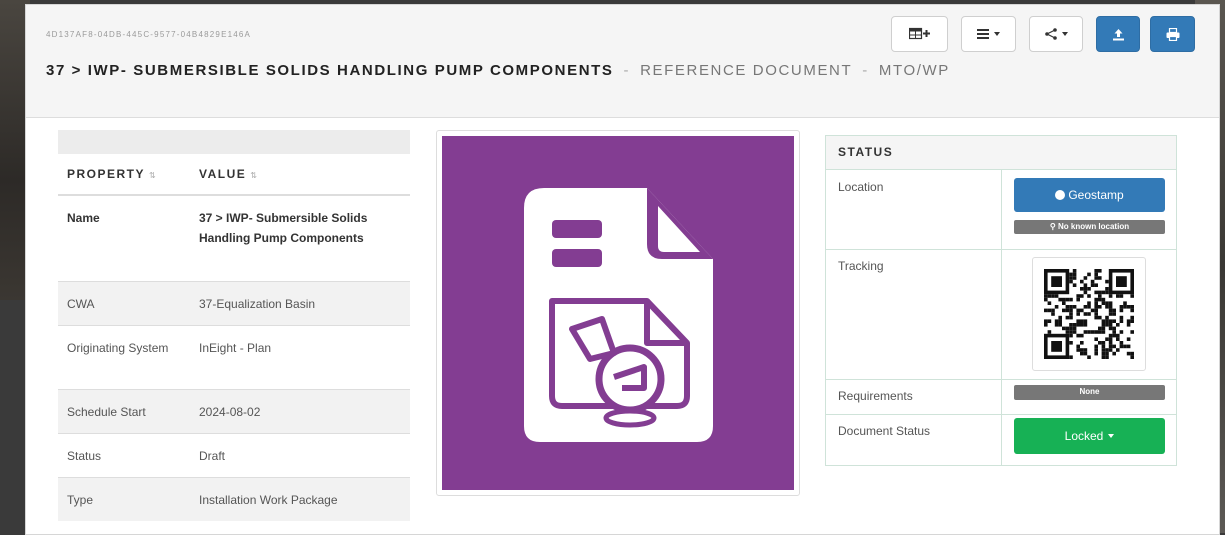  What do you see at coordinates (234, 358) in the screenshot?
I see `table-row: Originating System InEight - Plan` at bounding box center [234, 358].